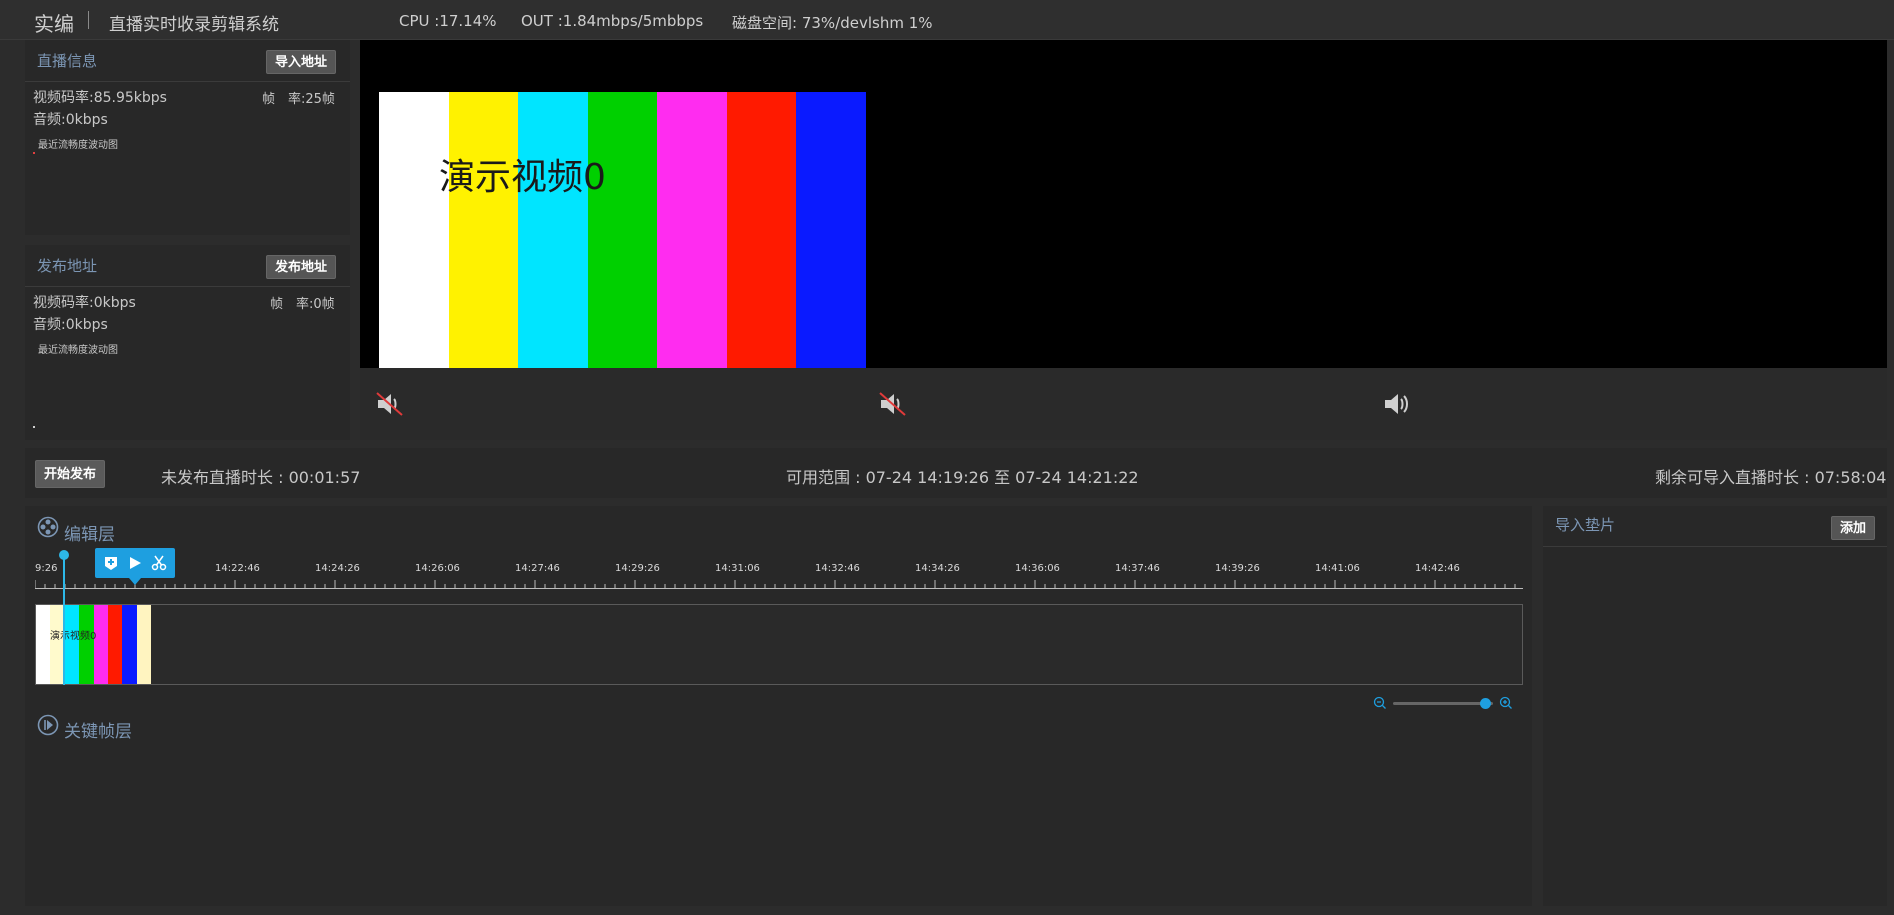 Image resolution: width=1894 pixels, height=915 pixels. I want to click on ruler-time-label: 14:39:26, so click(1237, 568).